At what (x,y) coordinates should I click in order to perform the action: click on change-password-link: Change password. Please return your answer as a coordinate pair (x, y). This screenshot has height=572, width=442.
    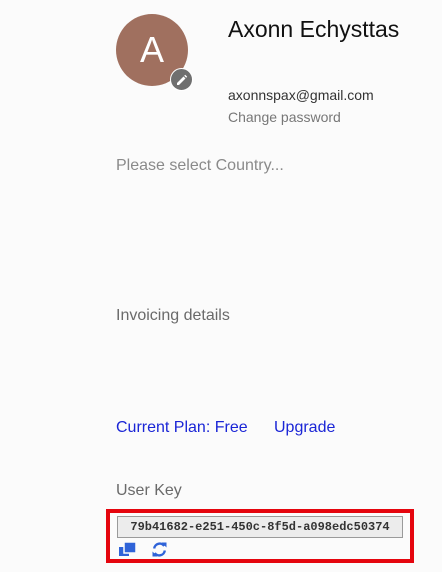
    Looking at the image, I should click on (284, 117).